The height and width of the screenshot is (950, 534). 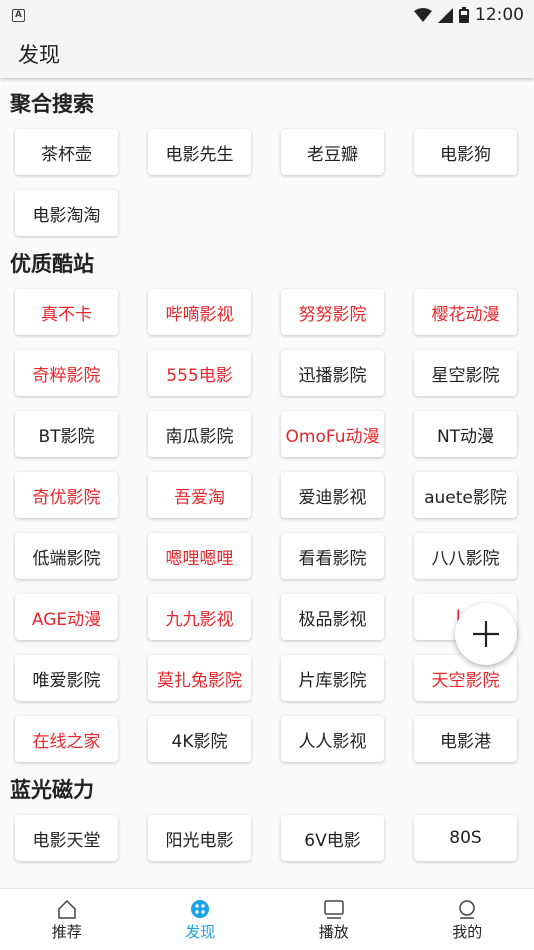 I want to click on battery-icon, so click(x=464, y=15).